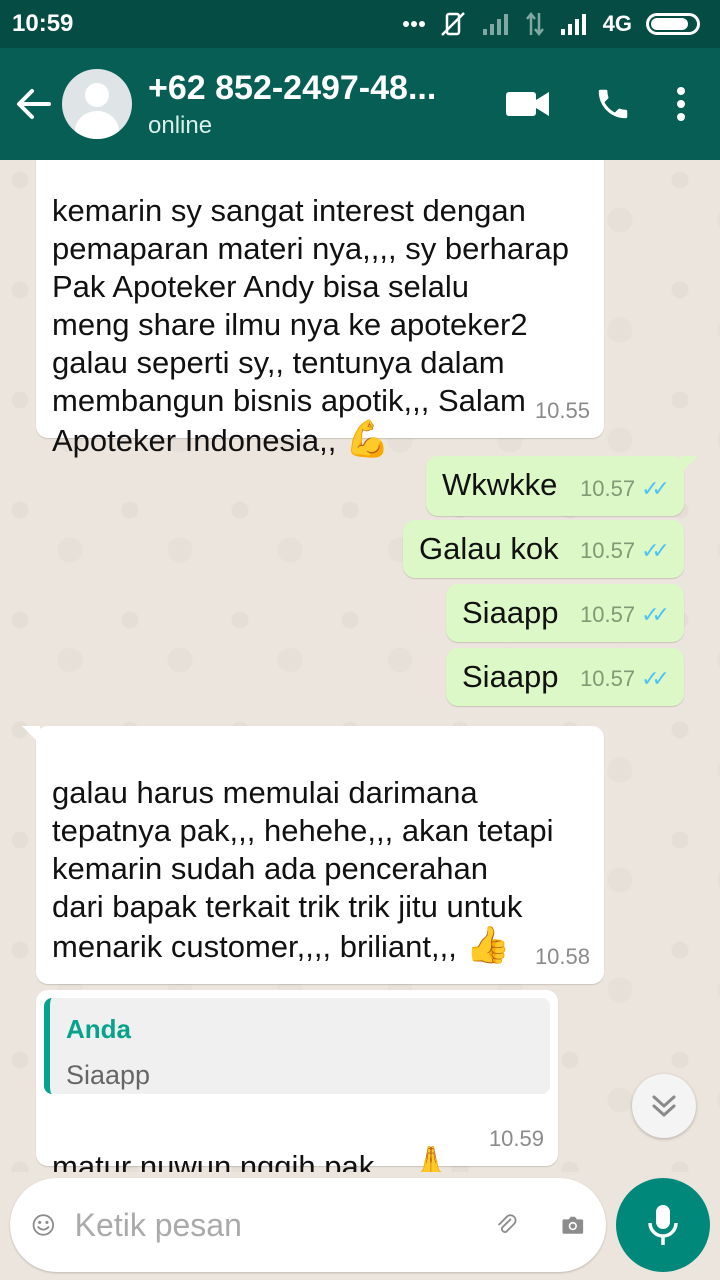 This screenshot has width=720, height=1280. I want to click on arrow-left-icon, so click(34, 104).